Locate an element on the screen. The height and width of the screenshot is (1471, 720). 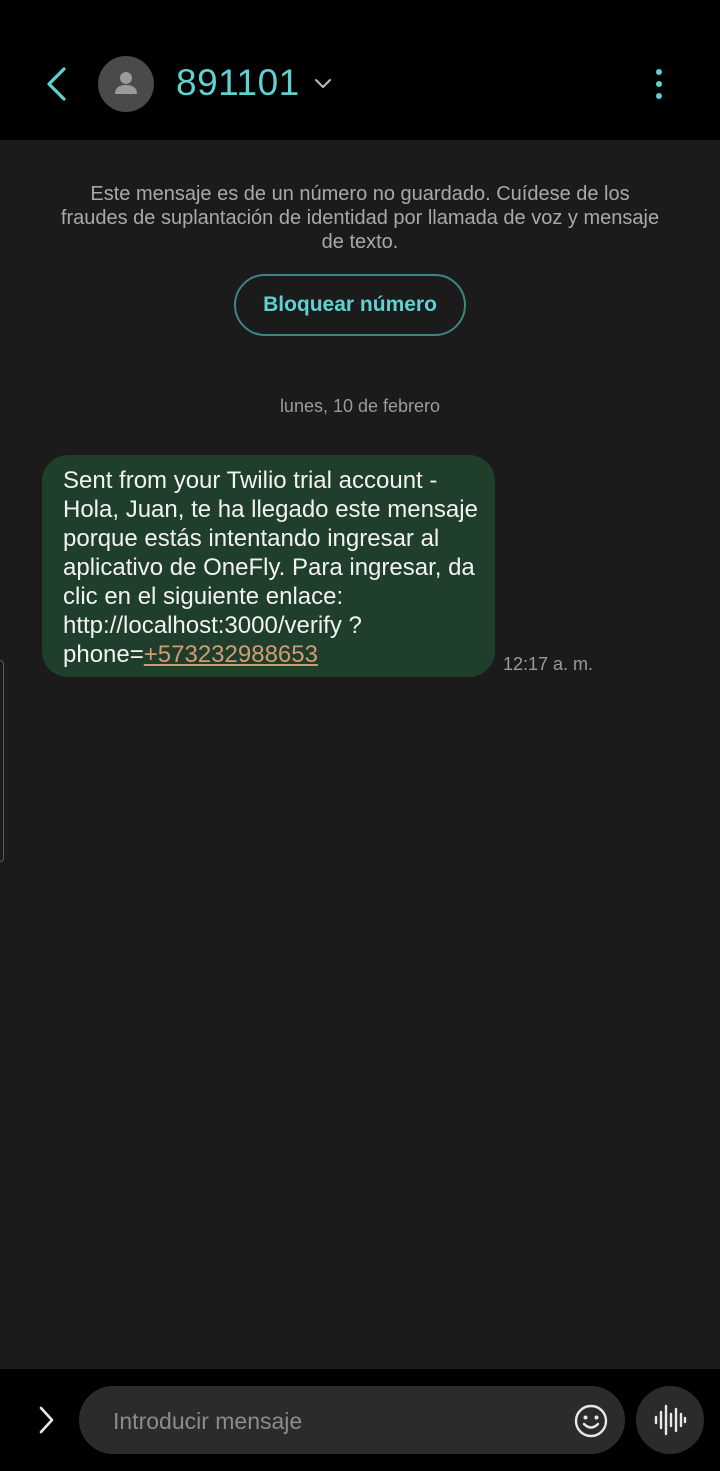
composer-bar is located at coordinates (360, 1420).